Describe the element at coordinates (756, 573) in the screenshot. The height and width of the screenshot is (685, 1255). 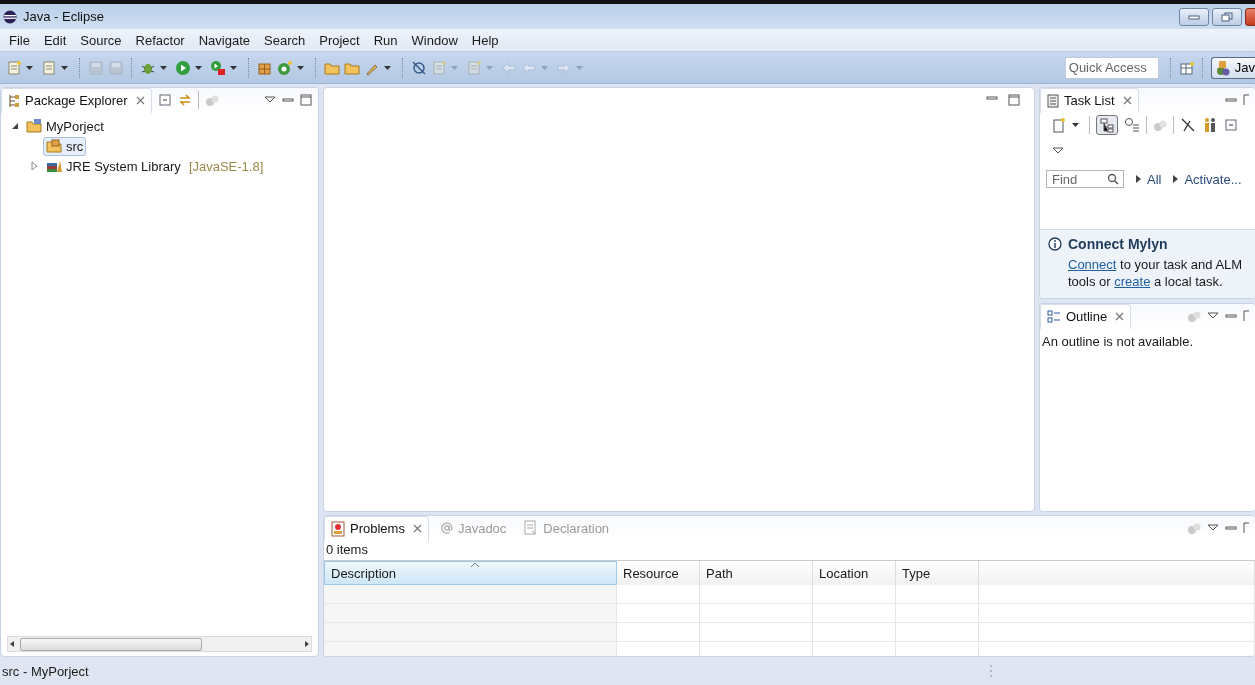
I see `column-header: Path` at that location.